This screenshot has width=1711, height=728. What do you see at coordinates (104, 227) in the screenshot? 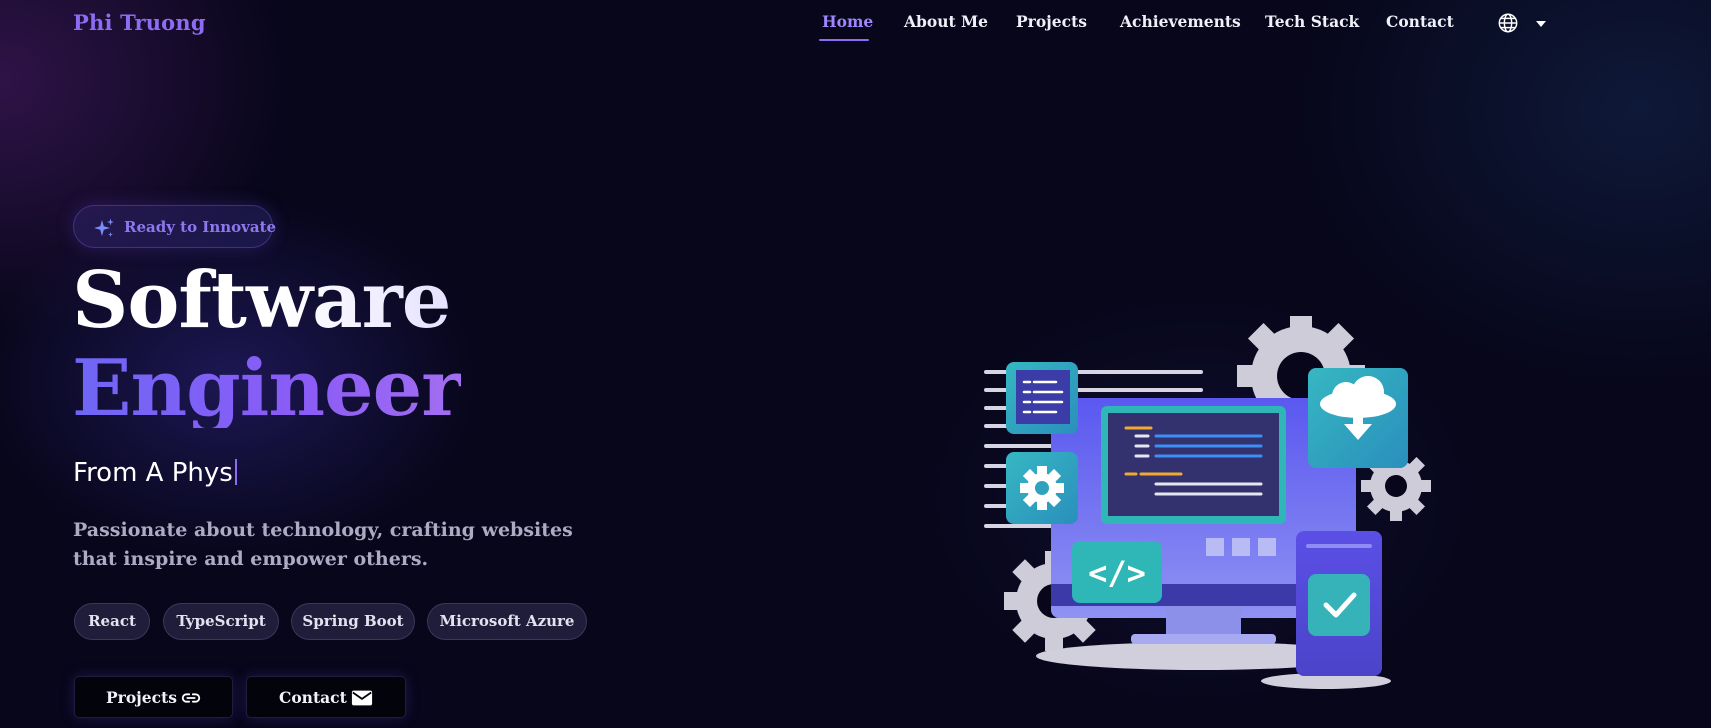
I see `sparkles-icon` at bounding box center [104, 227].